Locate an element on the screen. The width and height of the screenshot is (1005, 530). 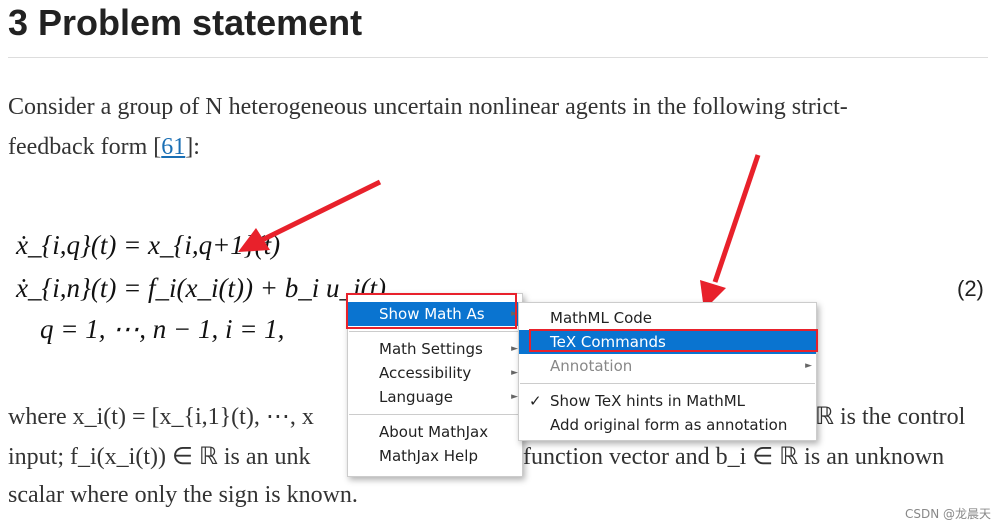
menu-item-annotation: Annotation ► is located at coordinates (667, 366).